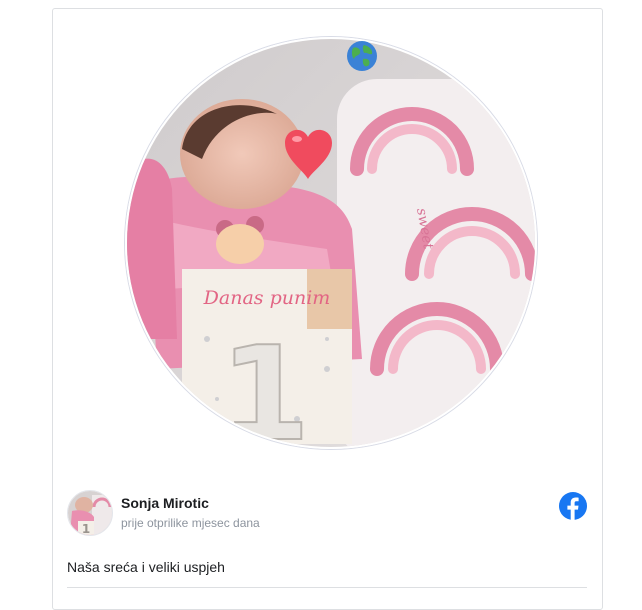 This screenshot has width=642, height=610. I want to click on photo-caption-text: Danas punim, so click(267, 298).